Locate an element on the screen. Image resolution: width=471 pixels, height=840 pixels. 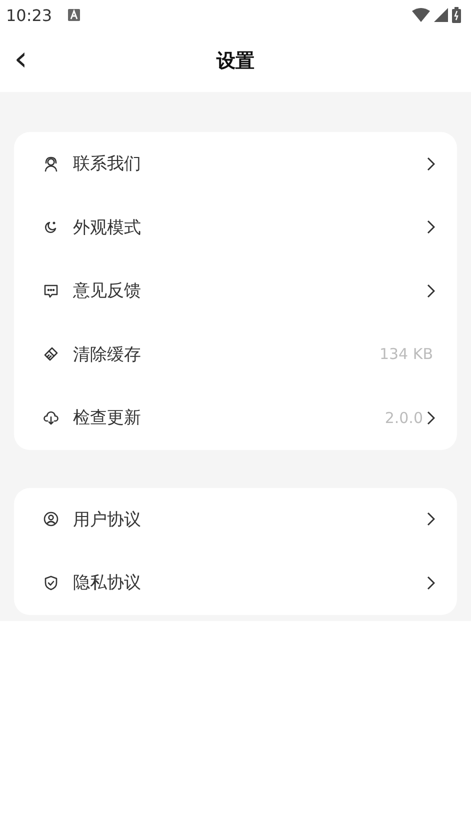
wifi-icon is located at coordinates (421, 15).